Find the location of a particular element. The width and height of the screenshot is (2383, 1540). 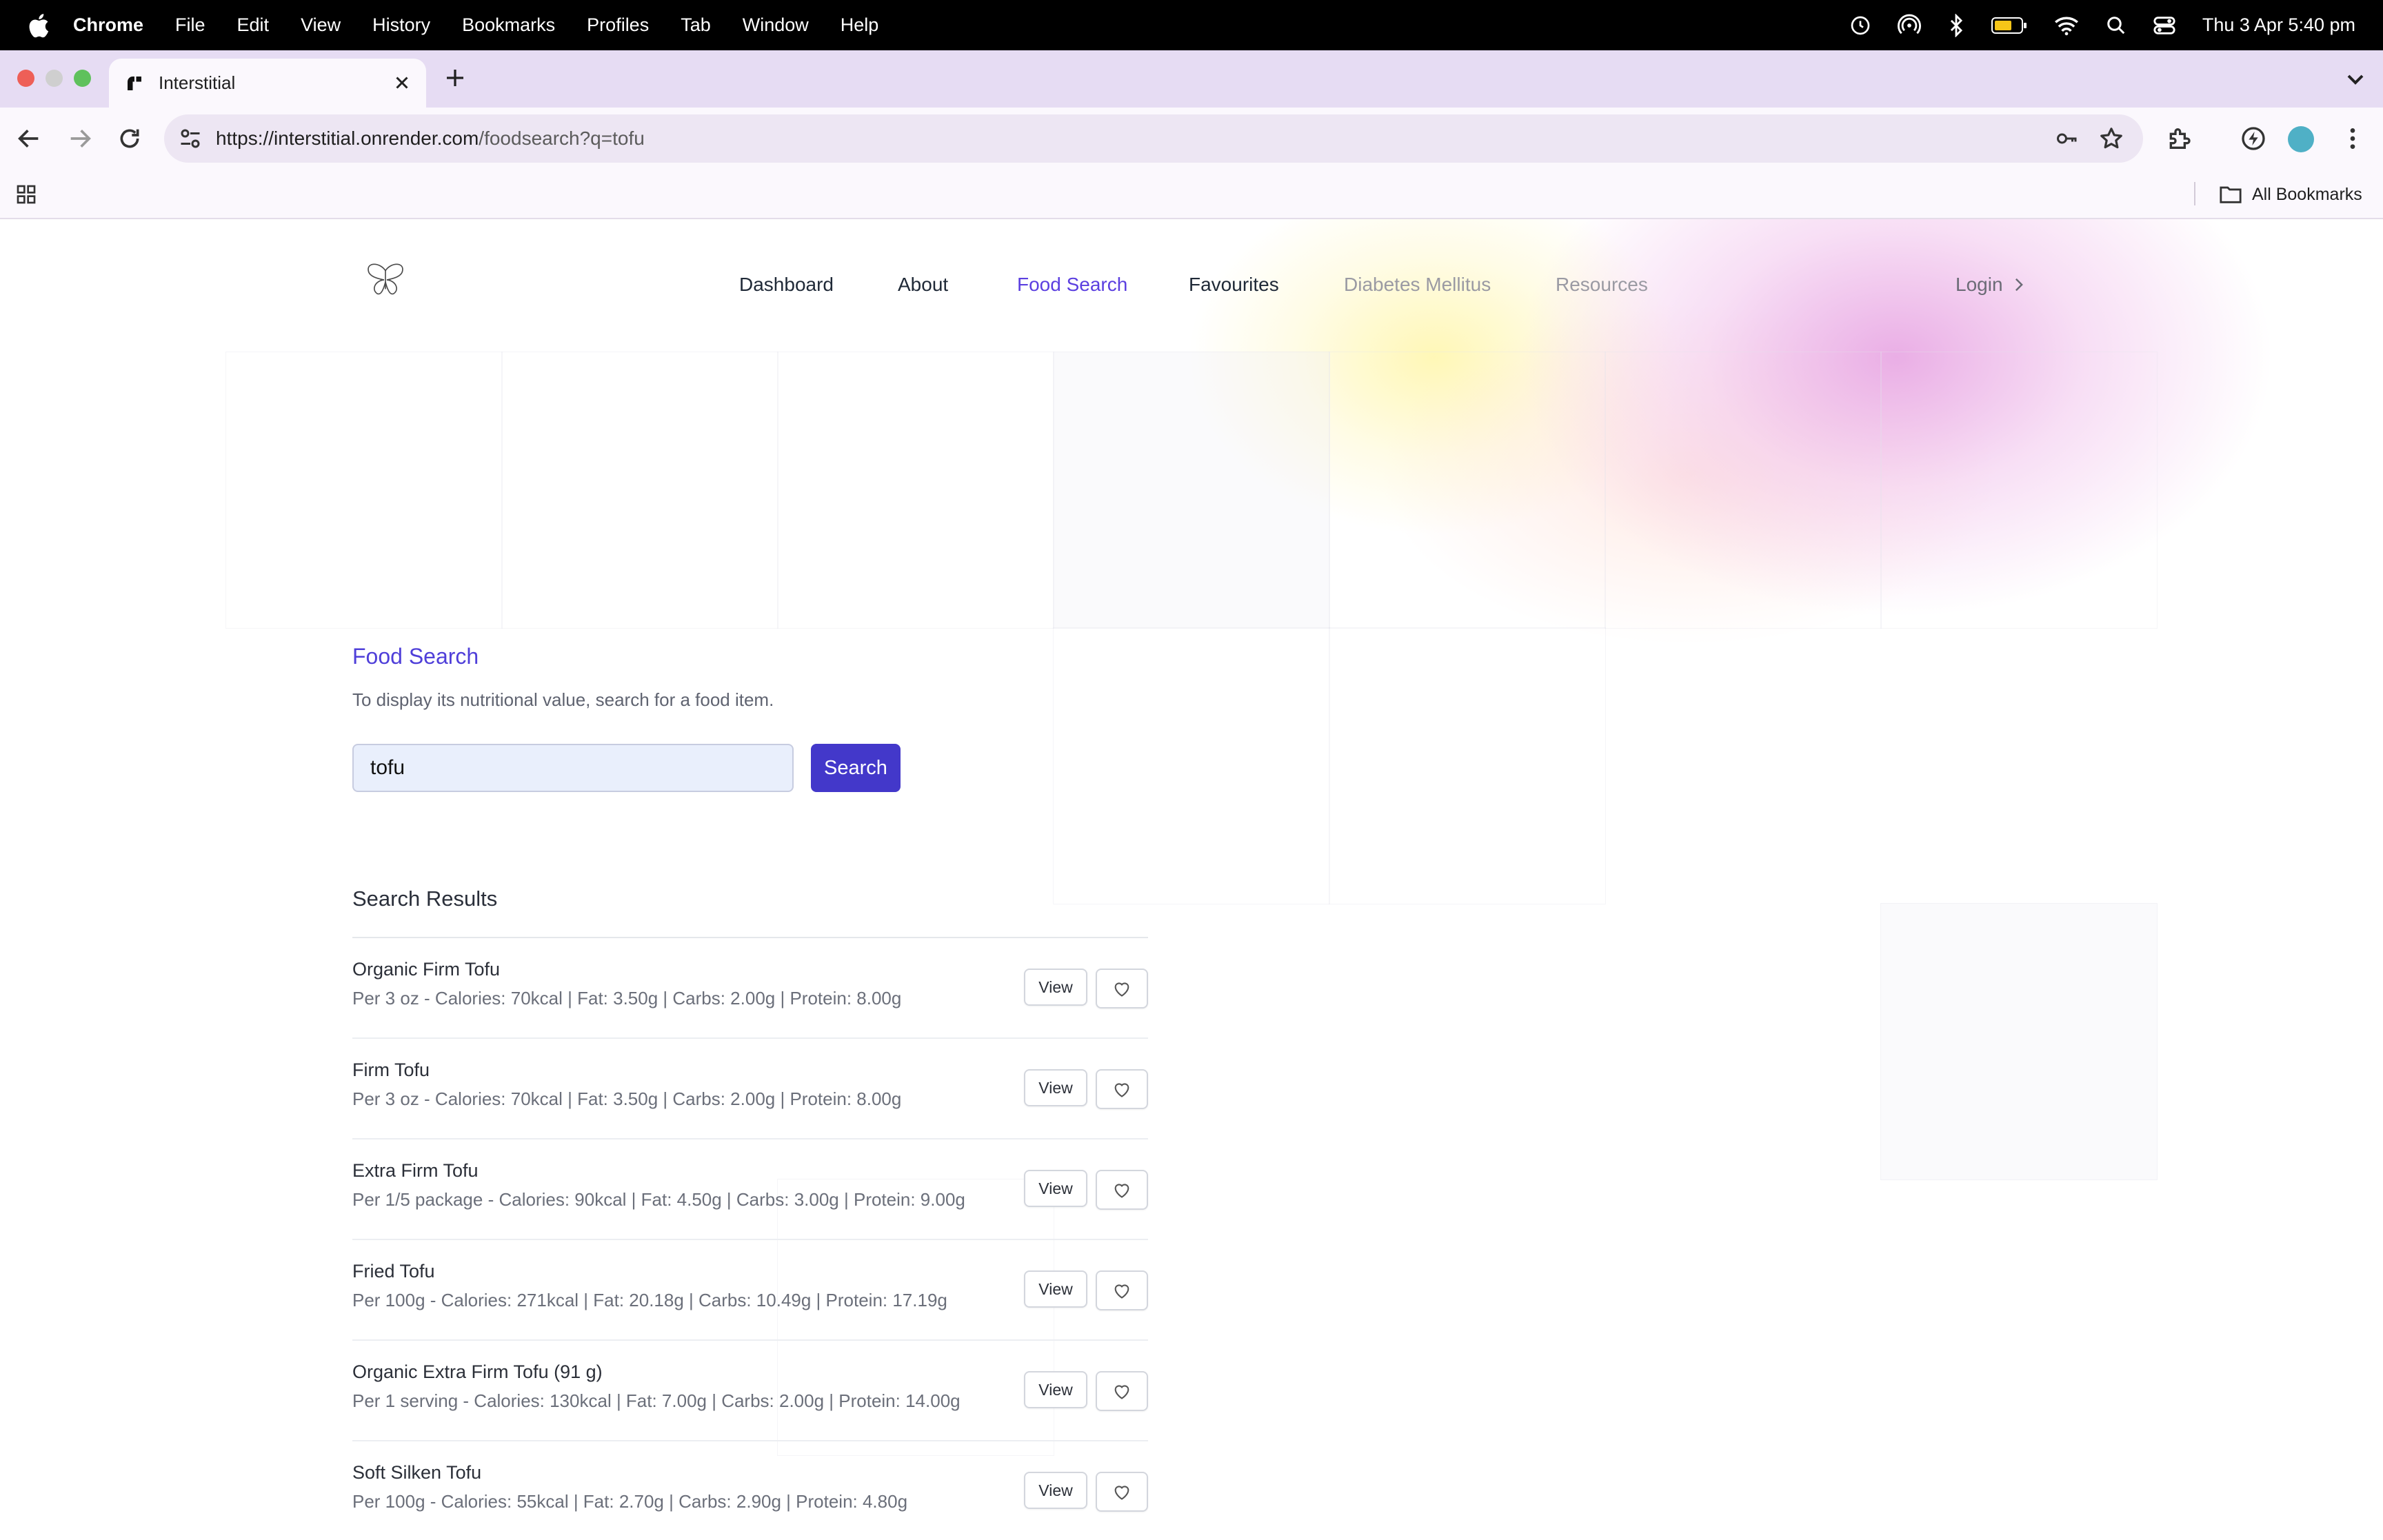

spotlight-search-icon is located at coordinates (2116, 26).